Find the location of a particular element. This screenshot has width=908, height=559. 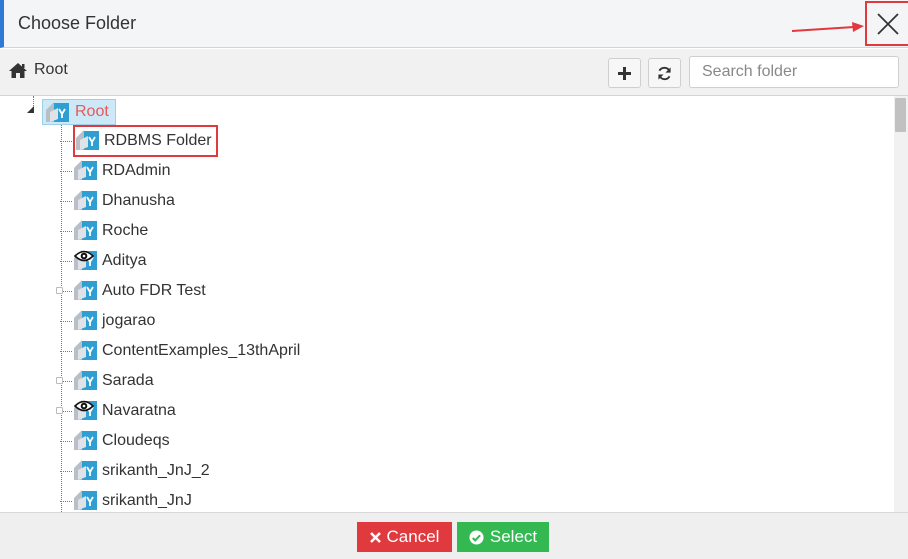

tree-node: Auto FDR Test is located at coordinates (131, 291).